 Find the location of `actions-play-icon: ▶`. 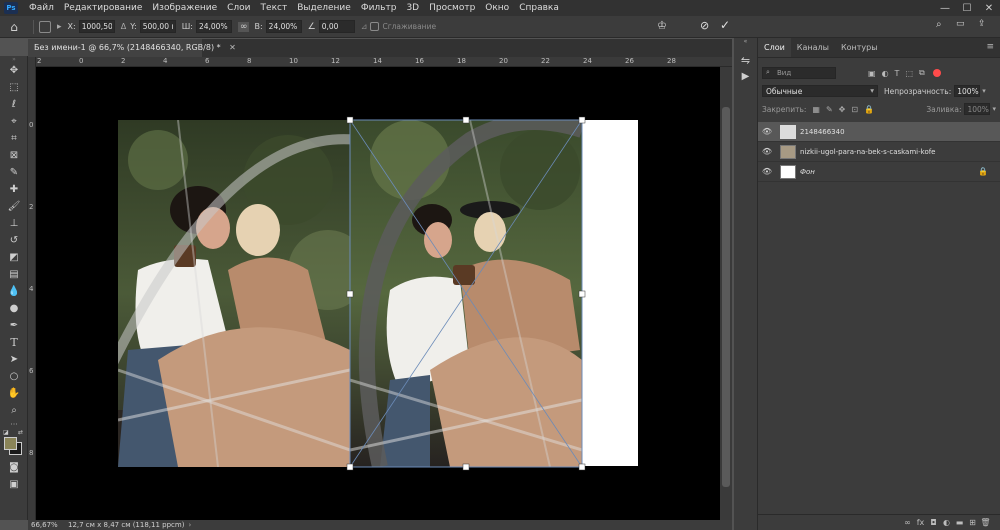

actions-play-icon: ▶ is located at coordinates (745, 76).